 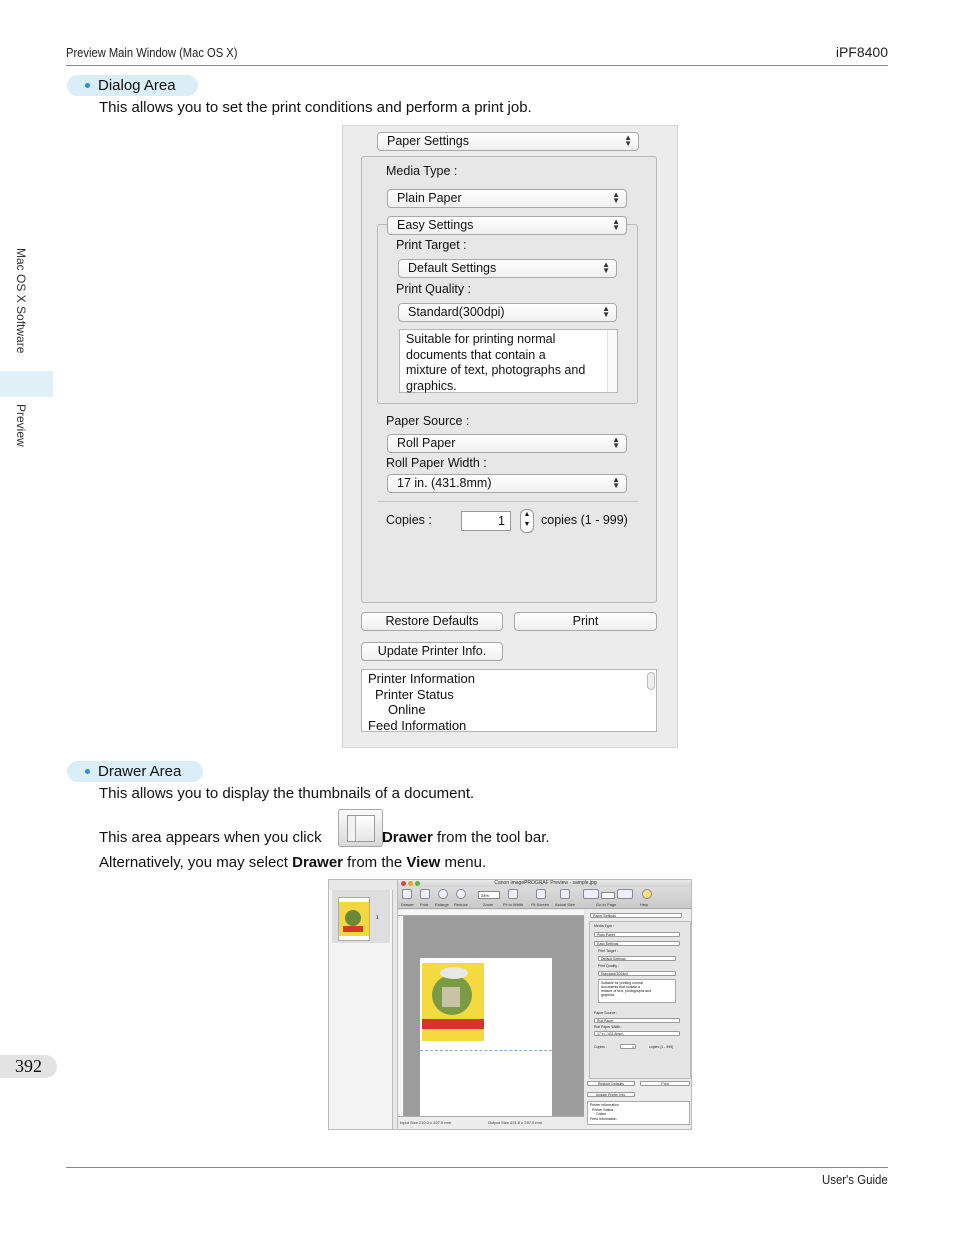 What do you see at coordinates (425, 894) in the screenshot?
I see `print-icon` at bounding box center [425, 894].